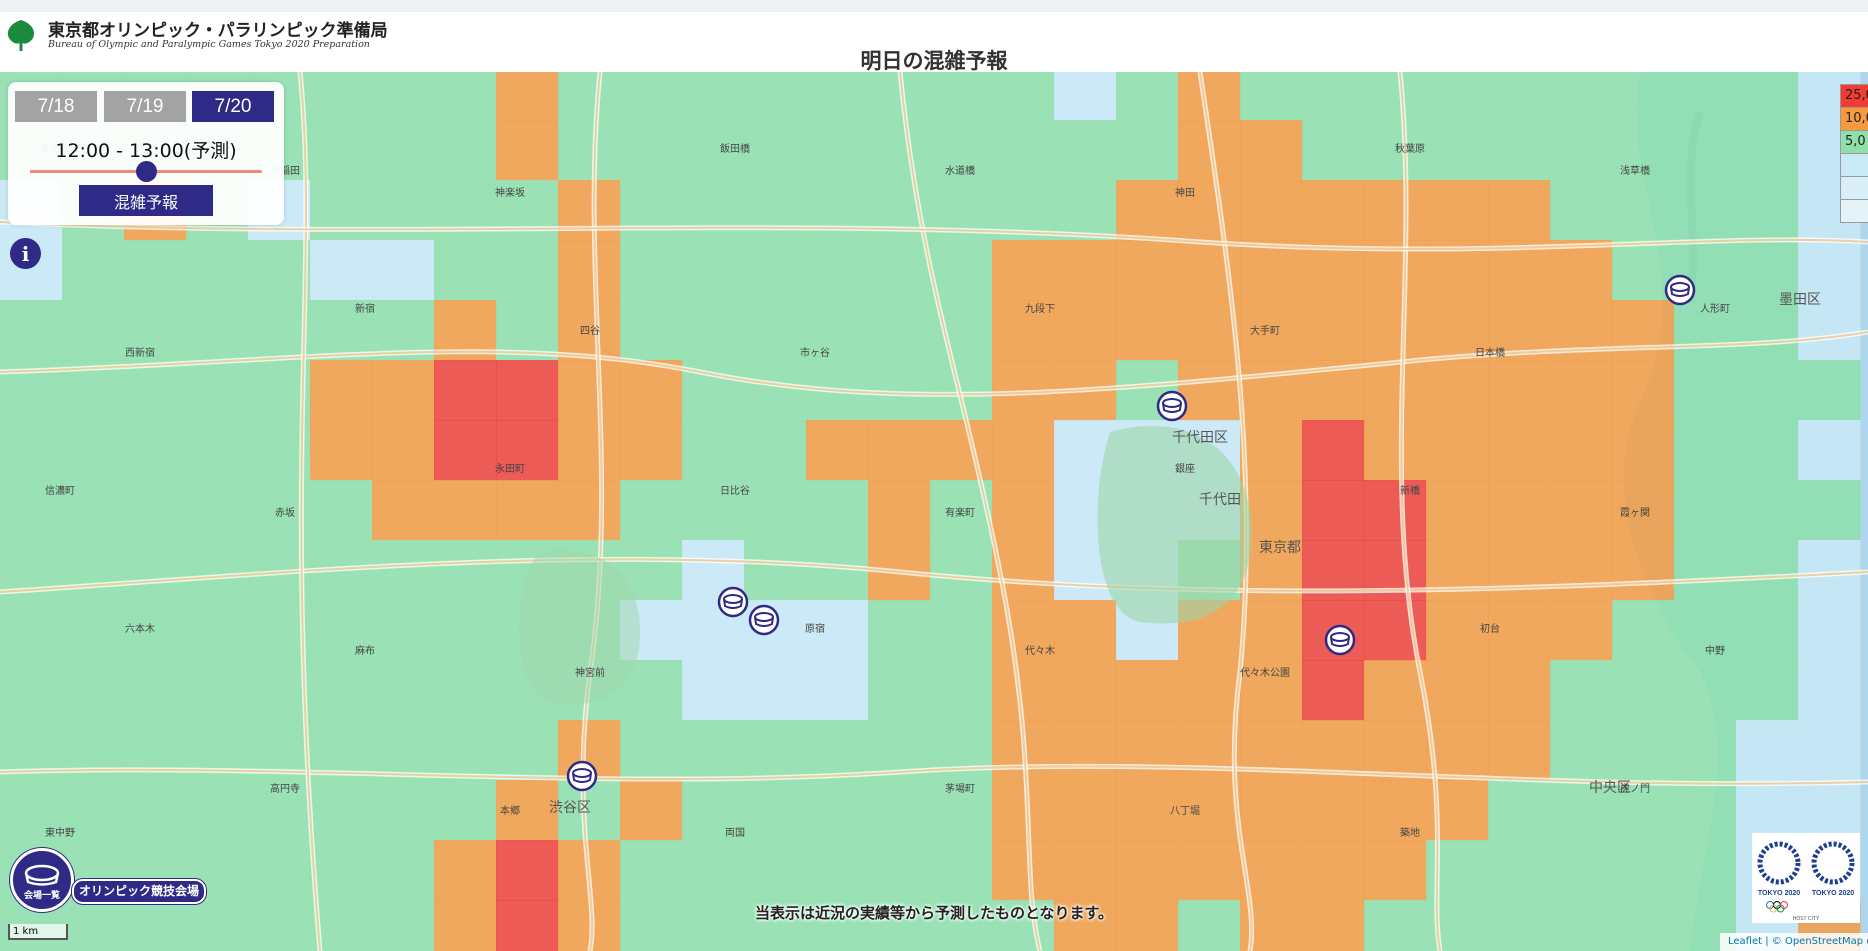  What do you see at coordinates (960, 512) in the screenshot?
I see `place-label: 有楽町` at bounding box center [960, 512].